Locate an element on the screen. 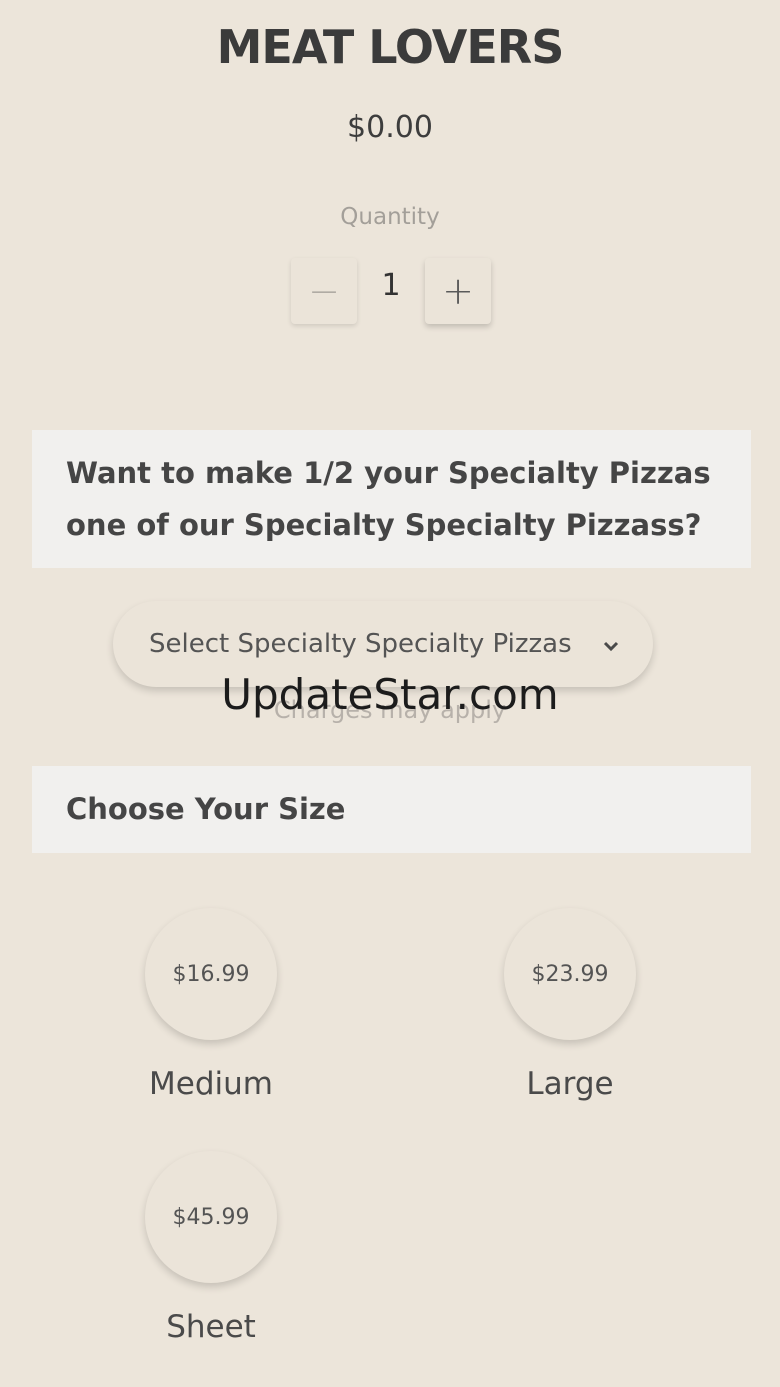  specialty-pizza-select-value: Select Specialty Specialty Pizzas is located at coordinates (360, 644).